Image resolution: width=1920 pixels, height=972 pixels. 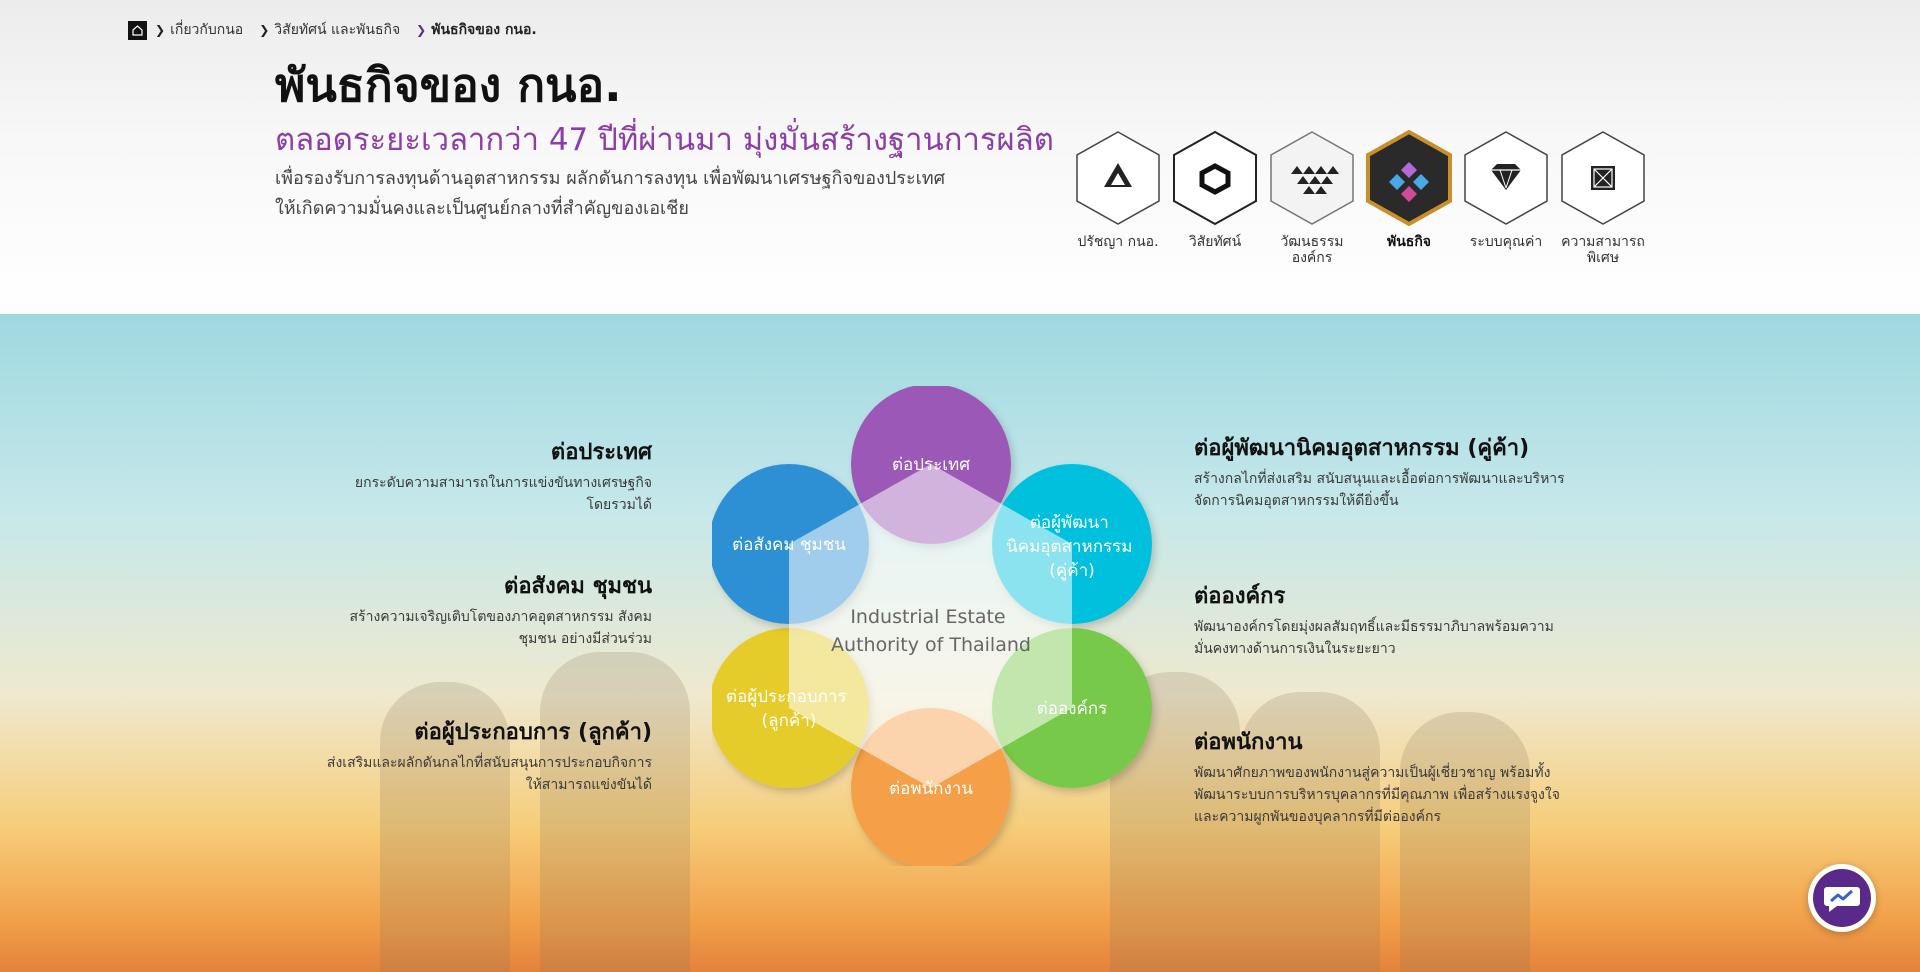 What do you see at coordinates (1215, 178) in the screenshot?
I see `hexagon-icon` at bounding box center [1215, 178].